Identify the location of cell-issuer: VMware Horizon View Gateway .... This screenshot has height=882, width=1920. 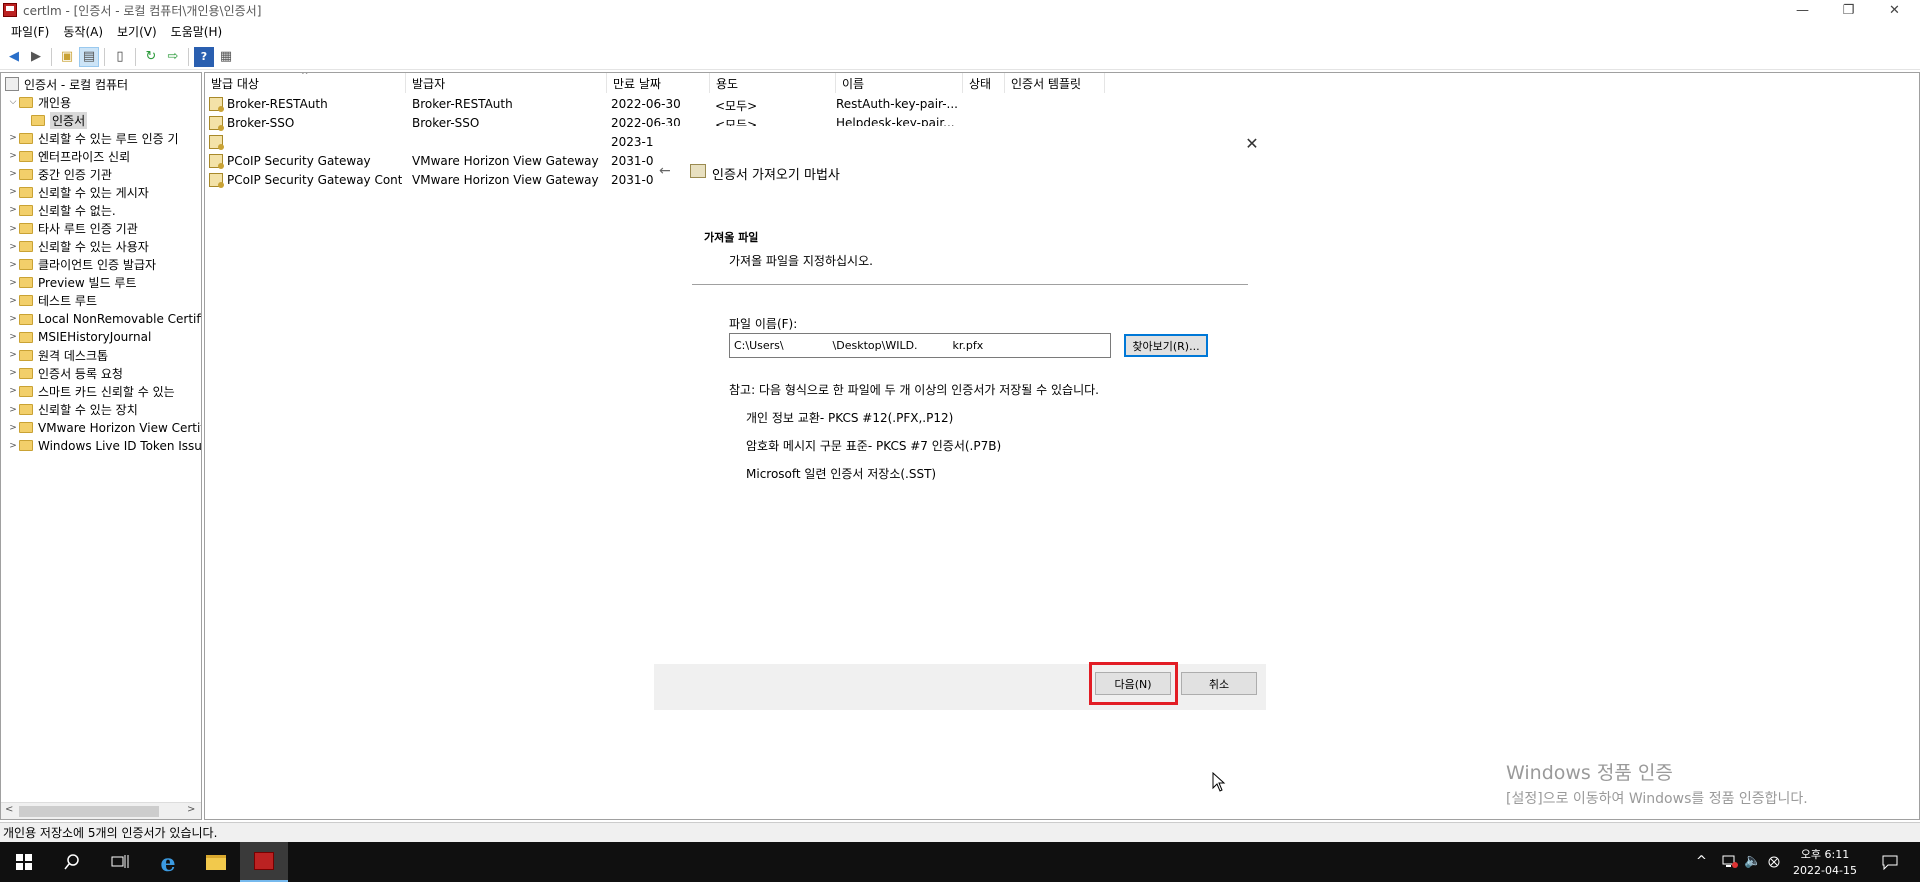
(507, 180).